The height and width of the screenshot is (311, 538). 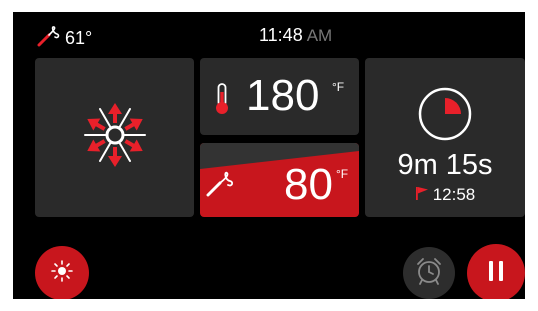 What do you see at coordinates (283, 95) in the screenshot?
I see `oven-temp-value: 180` at bounding box center [283, 95].